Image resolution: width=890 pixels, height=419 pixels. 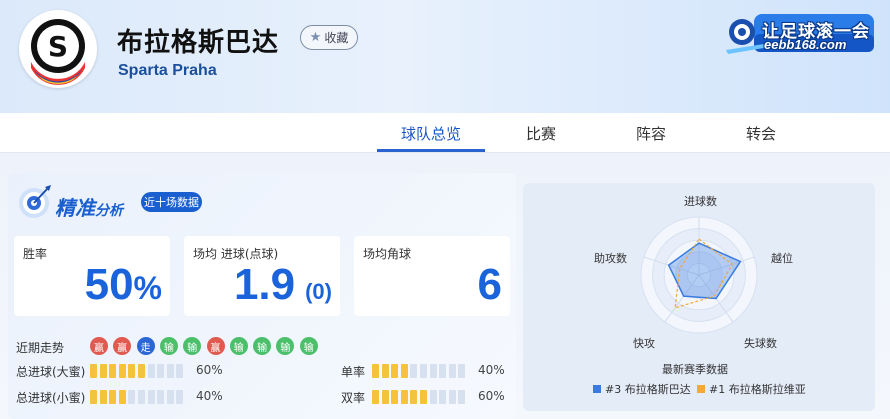 I want to click on metric-pct-over: 60%, so click(x=209, y=370).